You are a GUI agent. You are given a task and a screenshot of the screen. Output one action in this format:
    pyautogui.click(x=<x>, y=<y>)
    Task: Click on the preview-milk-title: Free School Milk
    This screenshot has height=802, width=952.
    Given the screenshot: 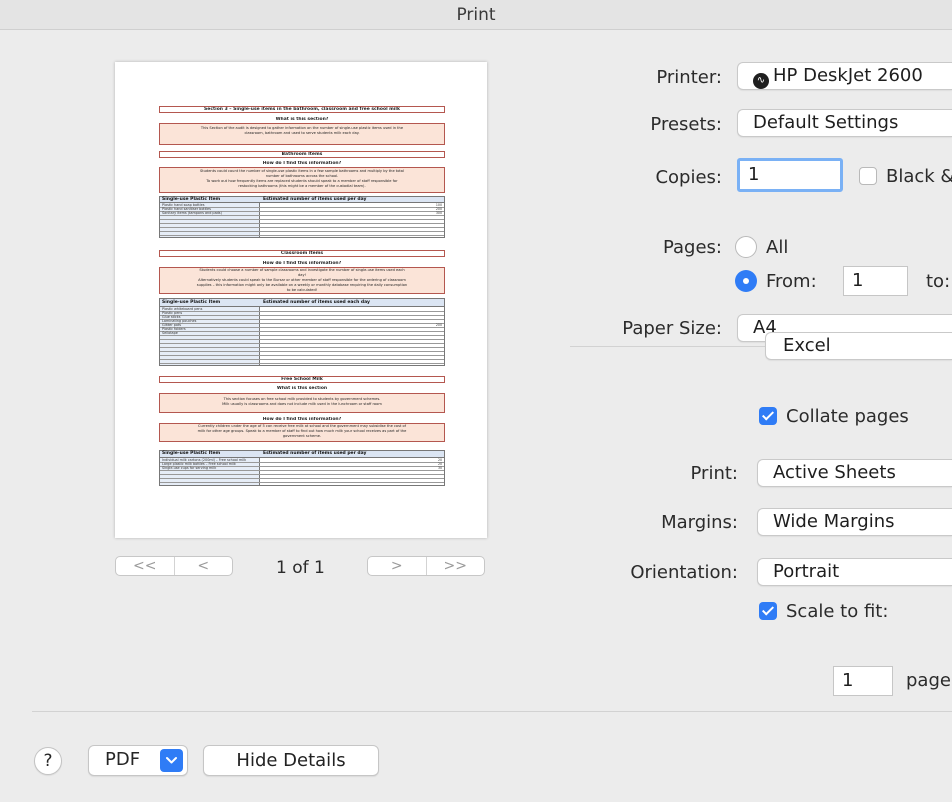 What is the action you would take?
    pyautogui.click(x=302, y=379)
    